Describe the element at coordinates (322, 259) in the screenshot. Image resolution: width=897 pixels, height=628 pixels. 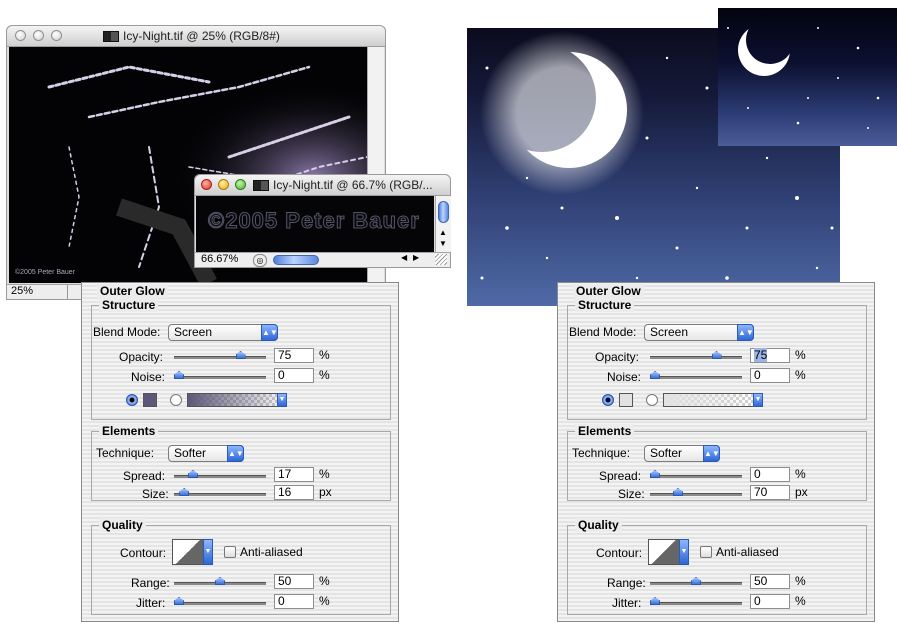
I see `status-bar: 66.67% ◎ ◀ ▶` at that location.